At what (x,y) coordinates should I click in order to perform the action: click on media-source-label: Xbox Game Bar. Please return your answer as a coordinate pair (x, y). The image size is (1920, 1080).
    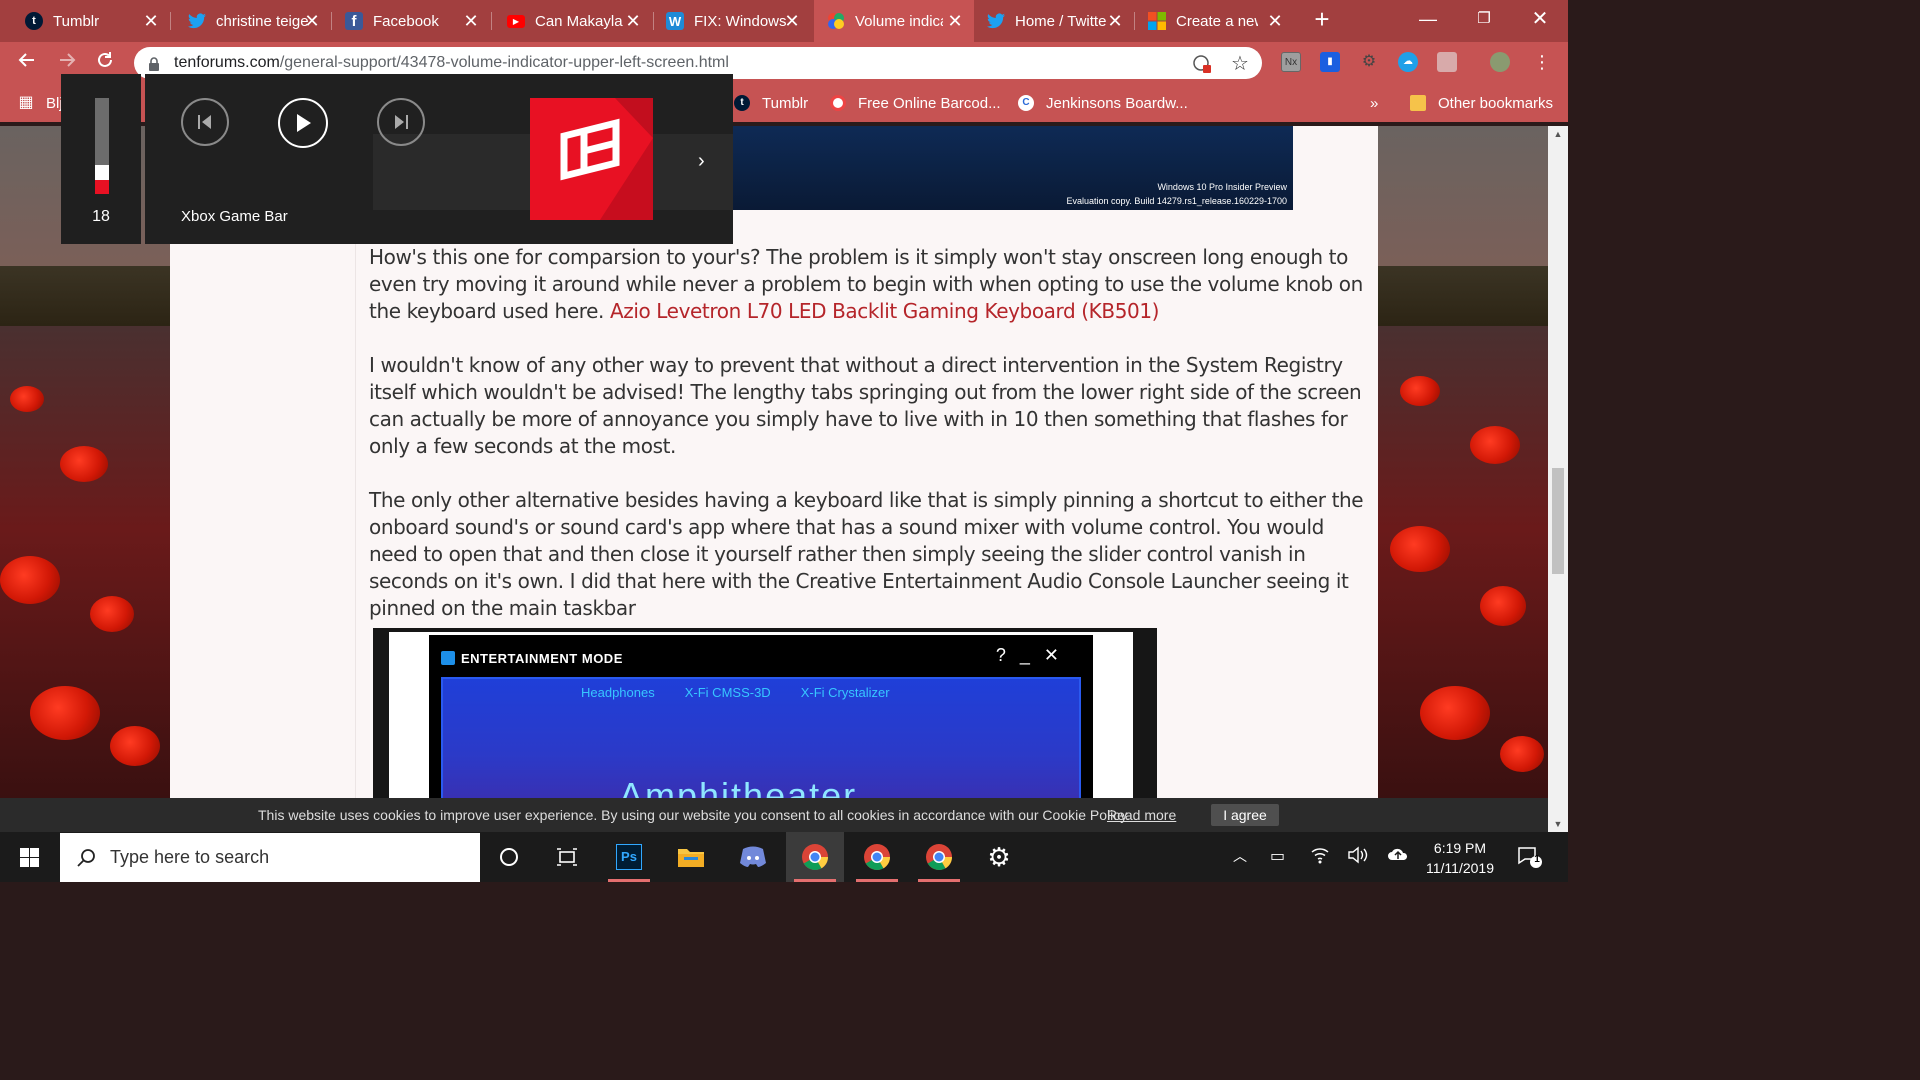
    Looking at the image, I should click on (234, 216).